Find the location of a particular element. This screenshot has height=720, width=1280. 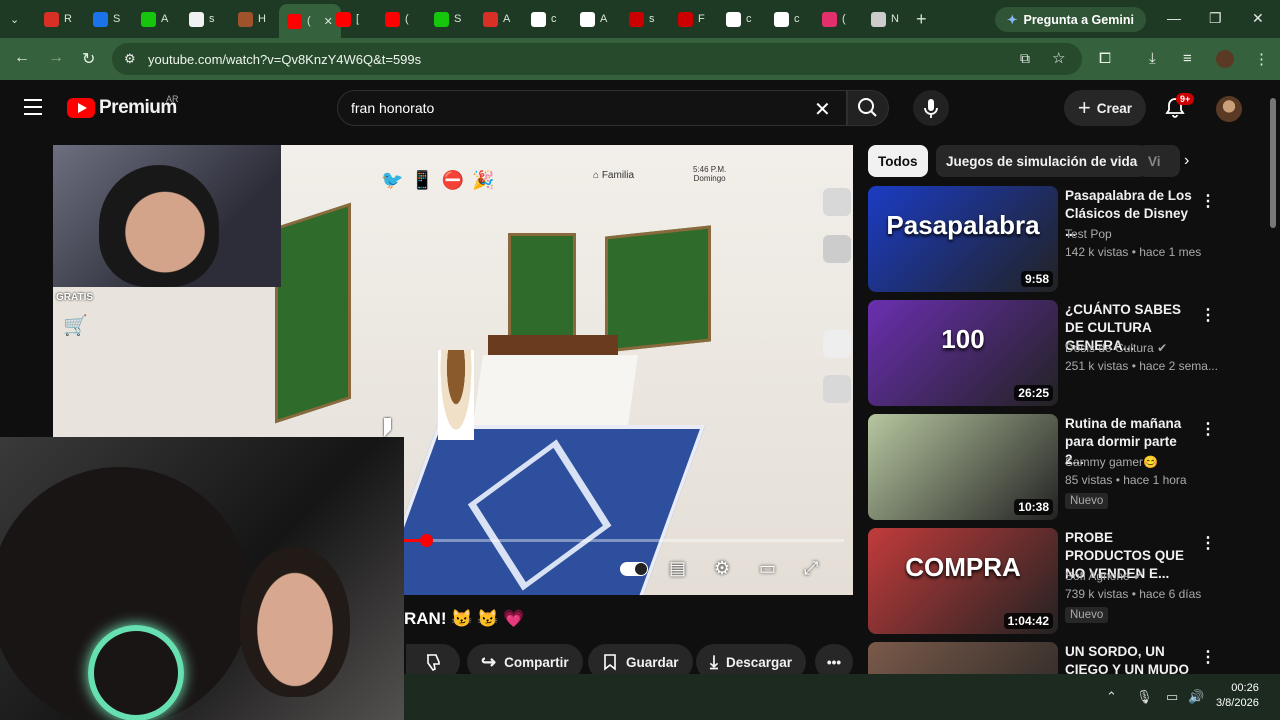

video-thumbnail: Pasapalabra 9:58 is located at coordinates (963, 239).